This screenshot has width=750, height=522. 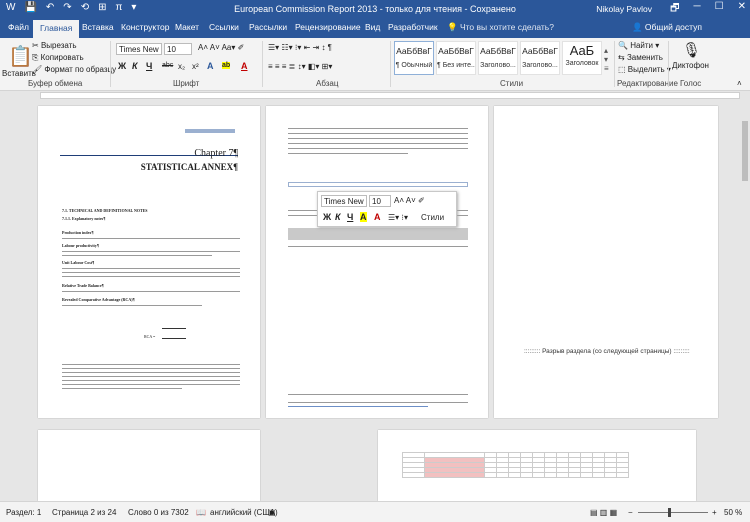 I want to click on strikethrough-button: abc, so click(x=167, y=65).